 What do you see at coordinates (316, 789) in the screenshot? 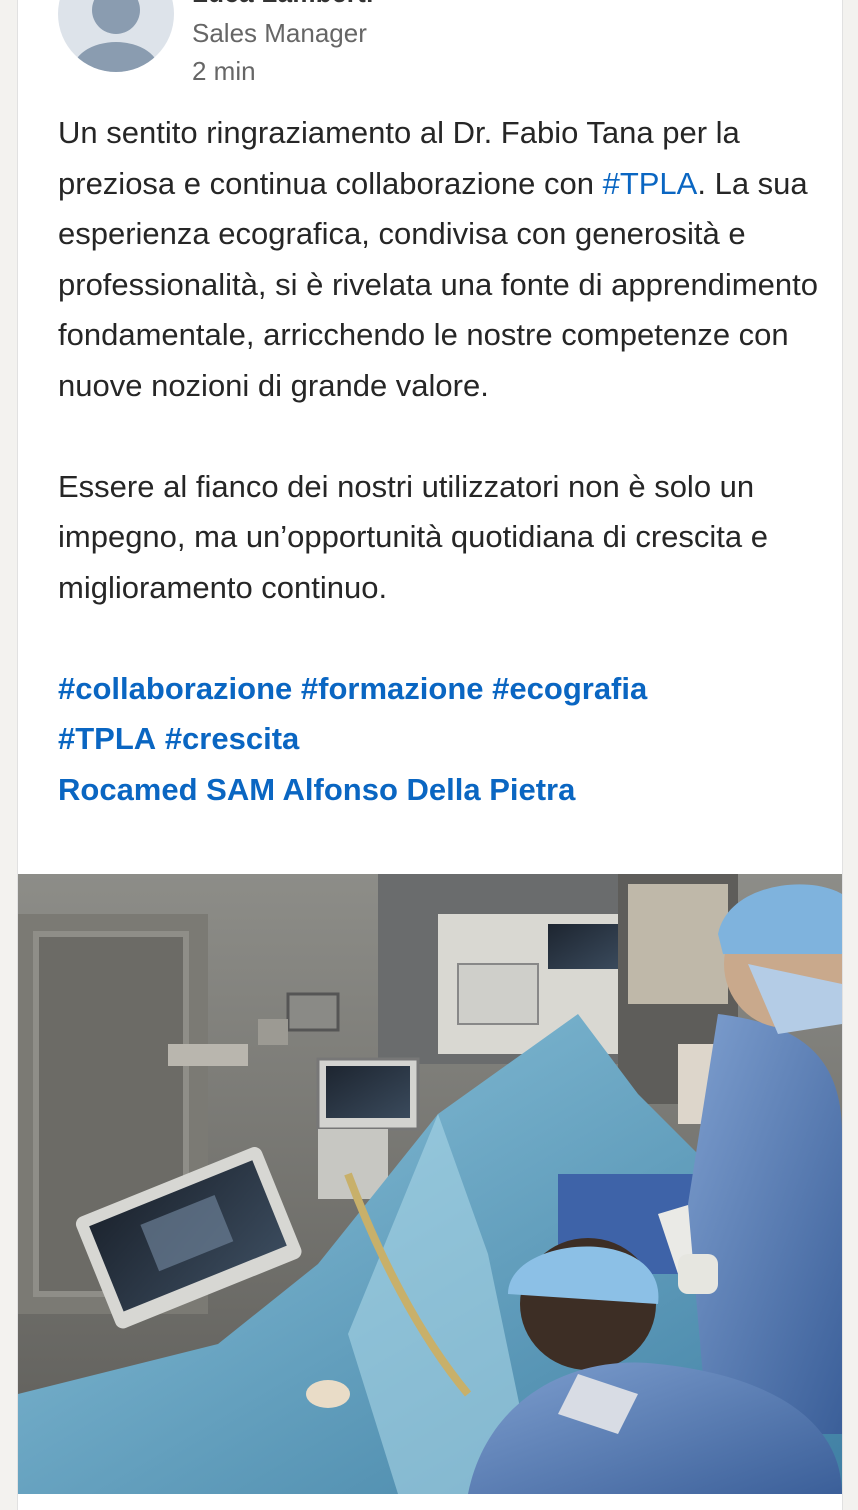
I see `mention-link: Rocamed SAM Alfonso Della Pietra` at bounding box center [316, 789].